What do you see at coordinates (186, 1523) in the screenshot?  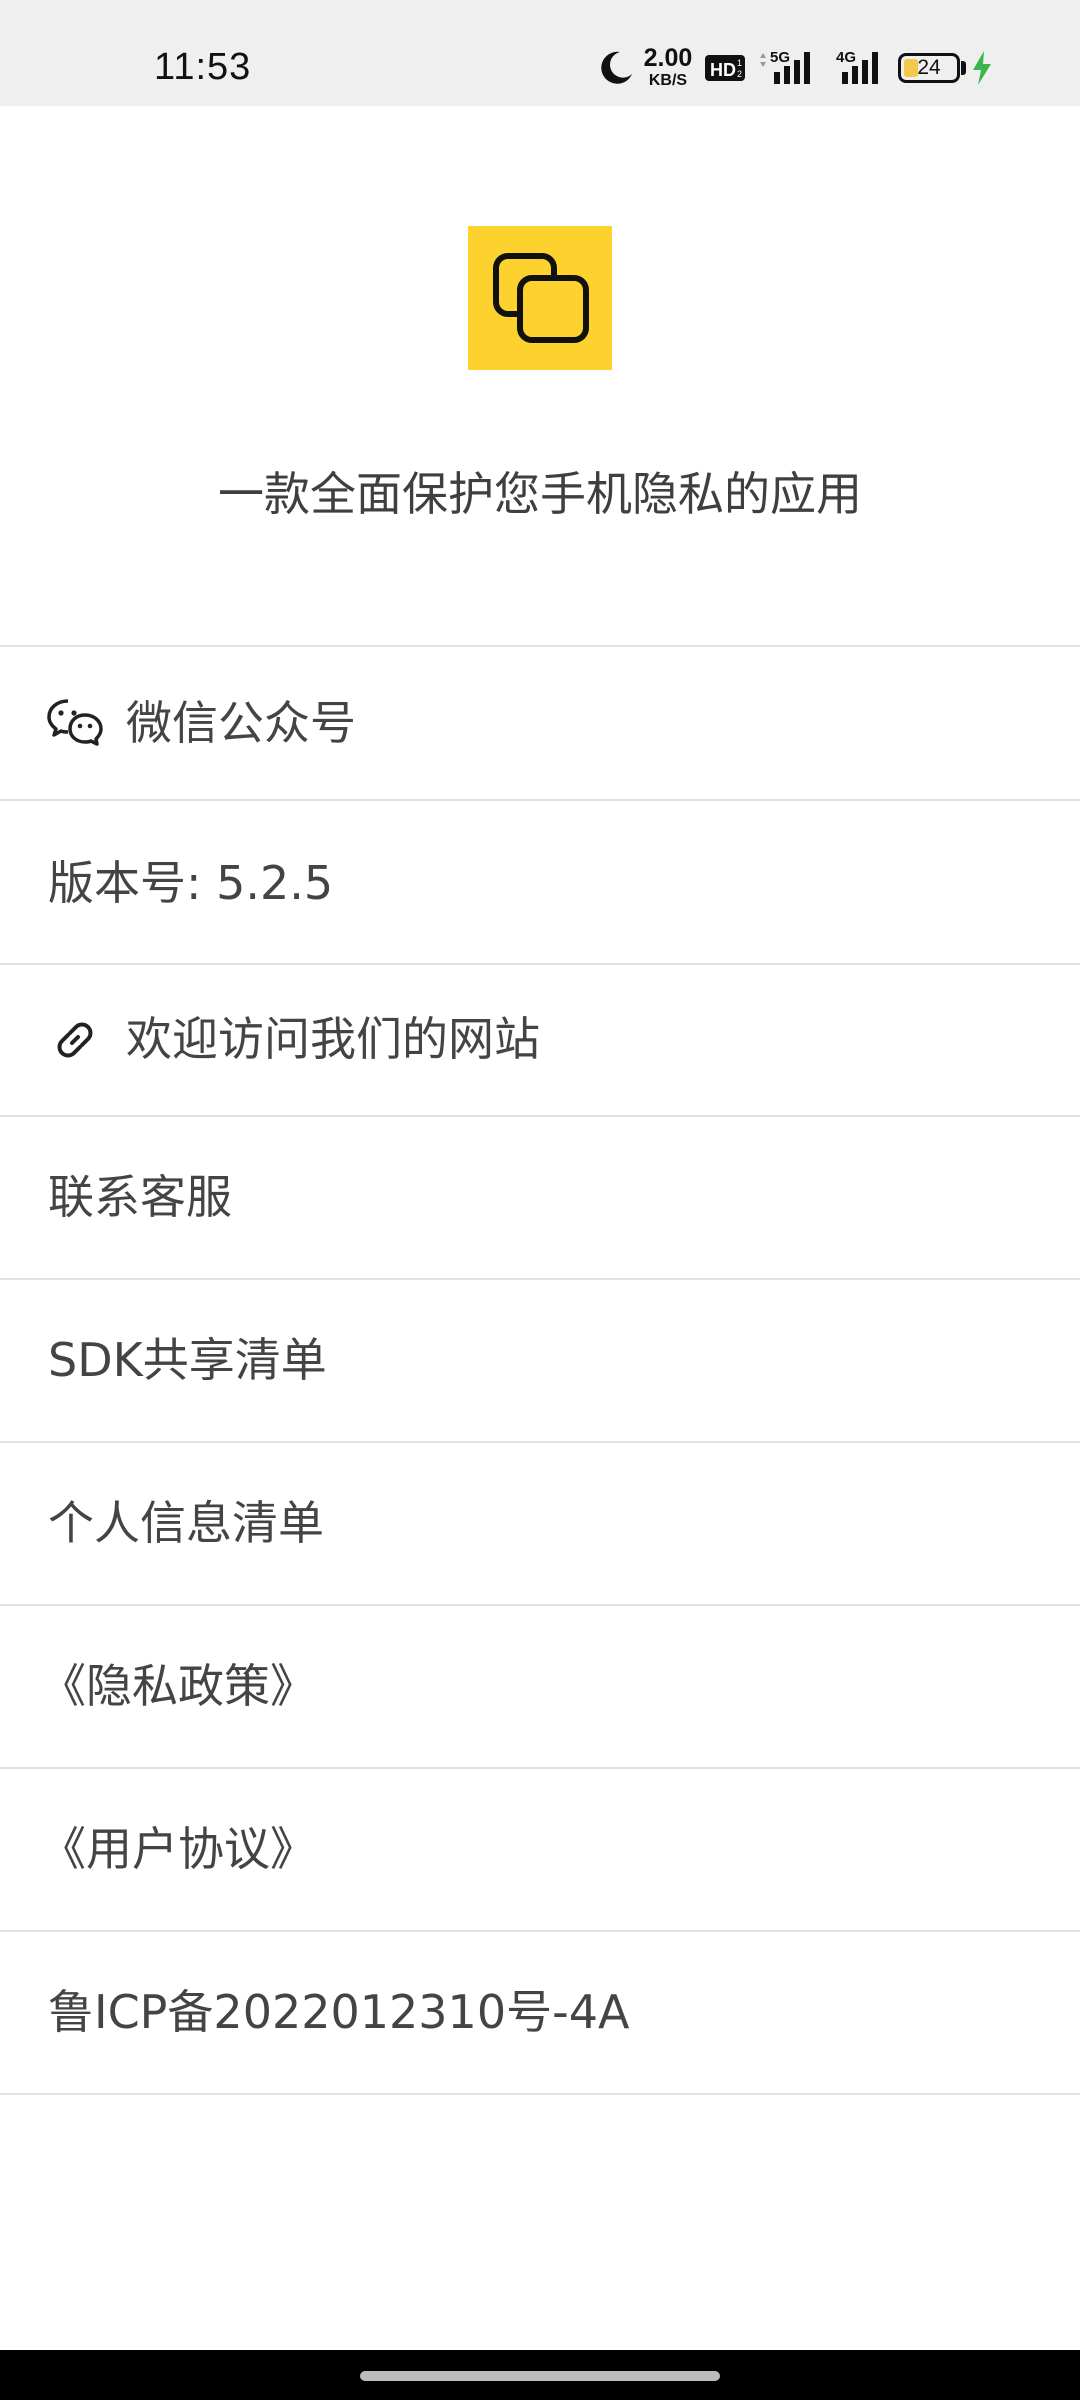 I see `menu-item-label: 个人信息清单` at bounding box center [186, 1523].